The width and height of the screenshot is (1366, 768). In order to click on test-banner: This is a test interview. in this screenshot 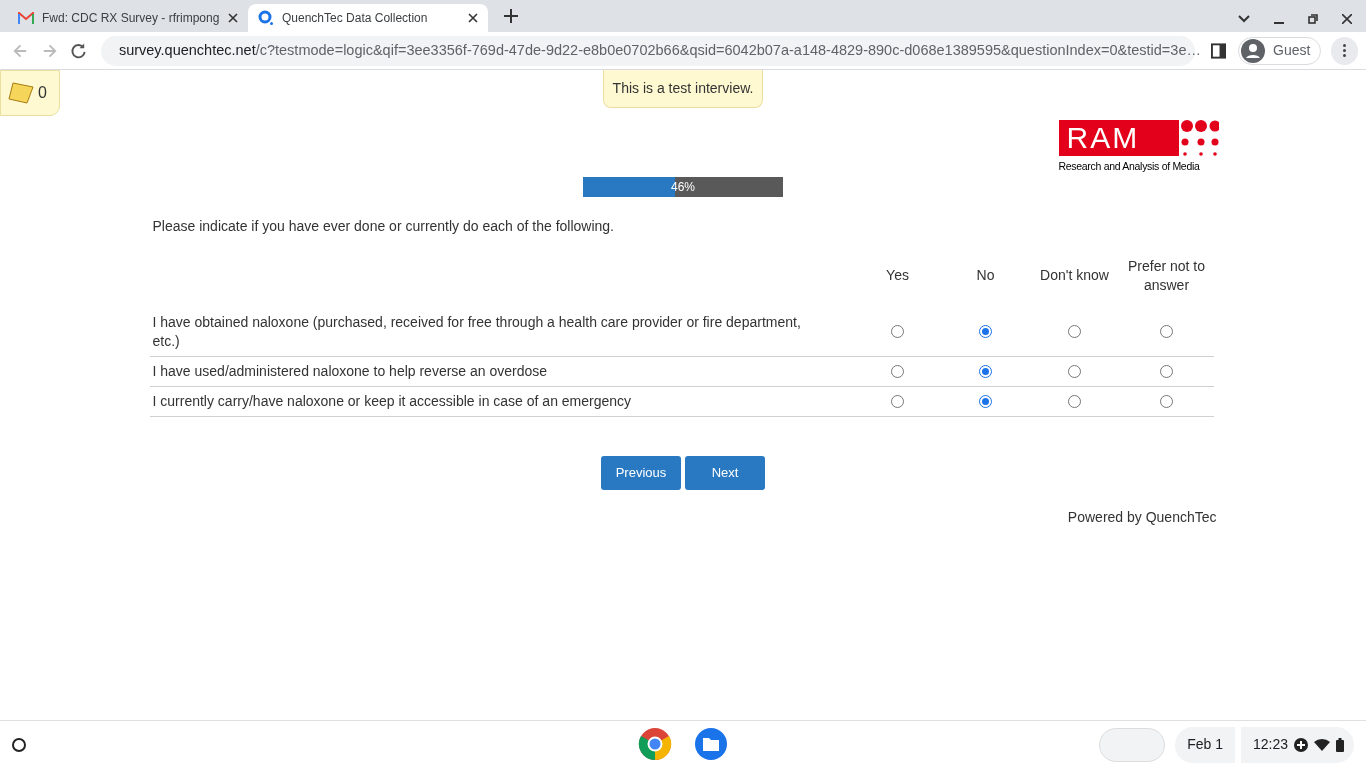, I will do `click(683, 89)`.